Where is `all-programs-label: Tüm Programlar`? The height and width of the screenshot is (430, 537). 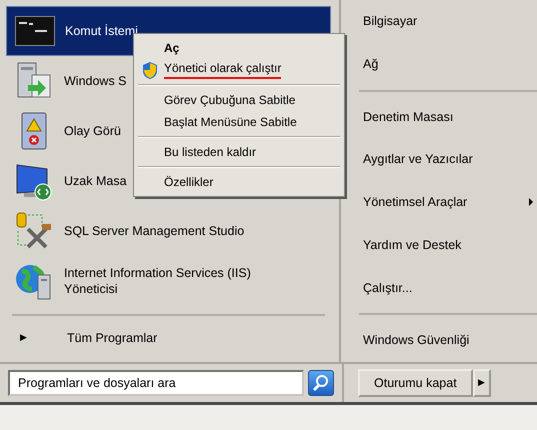
all-programs-label: Tüm Programlar is located at coordinates (112, 338).